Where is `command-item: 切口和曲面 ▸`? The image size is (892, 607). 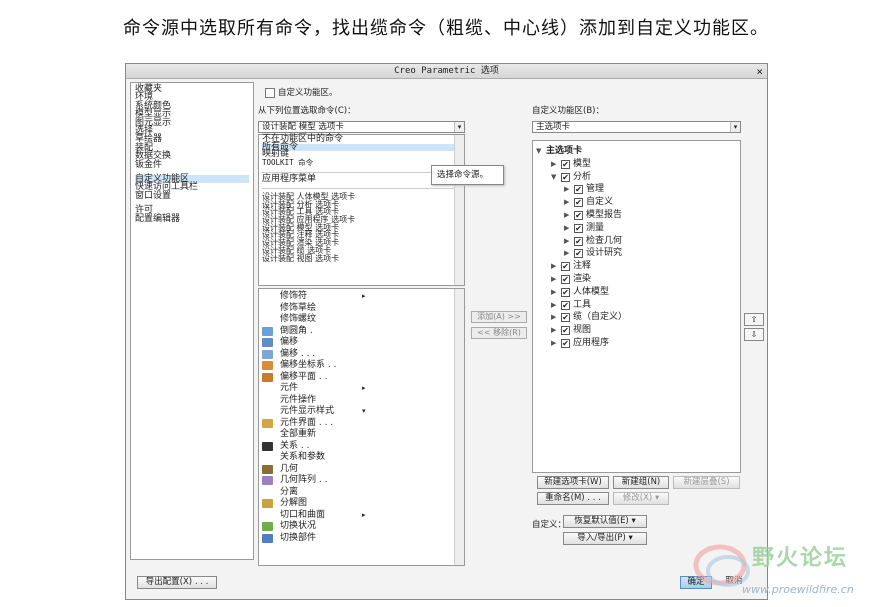 command-item: 切口和曲面 ▸ is located at coordinates (361, 516).